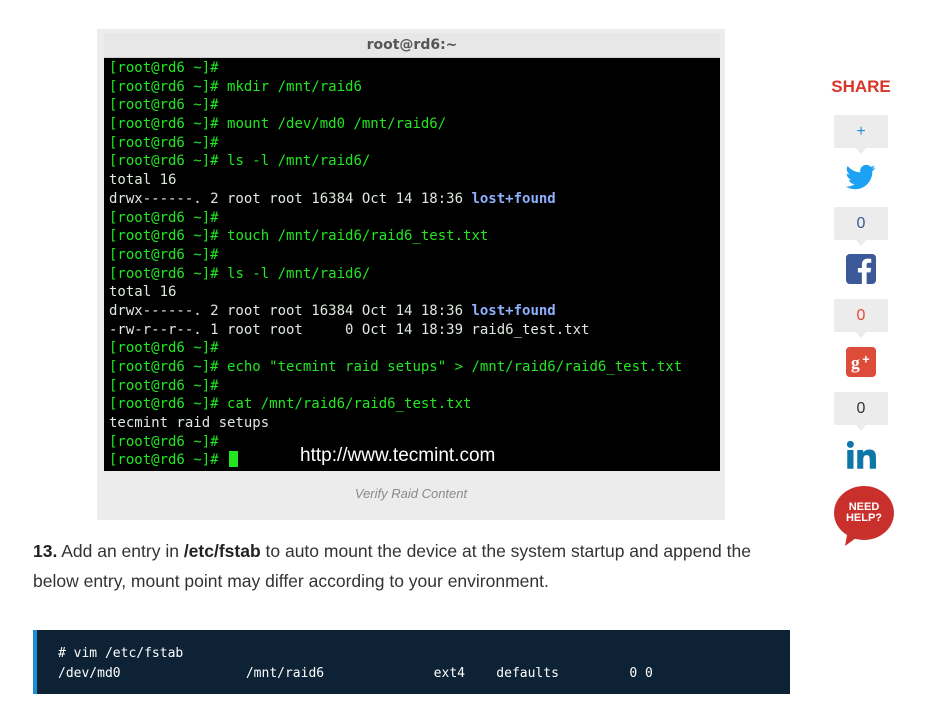  Describe the element at coordinates (861, 86) in the screenshot. I see `share-label: SHARE` at that location.